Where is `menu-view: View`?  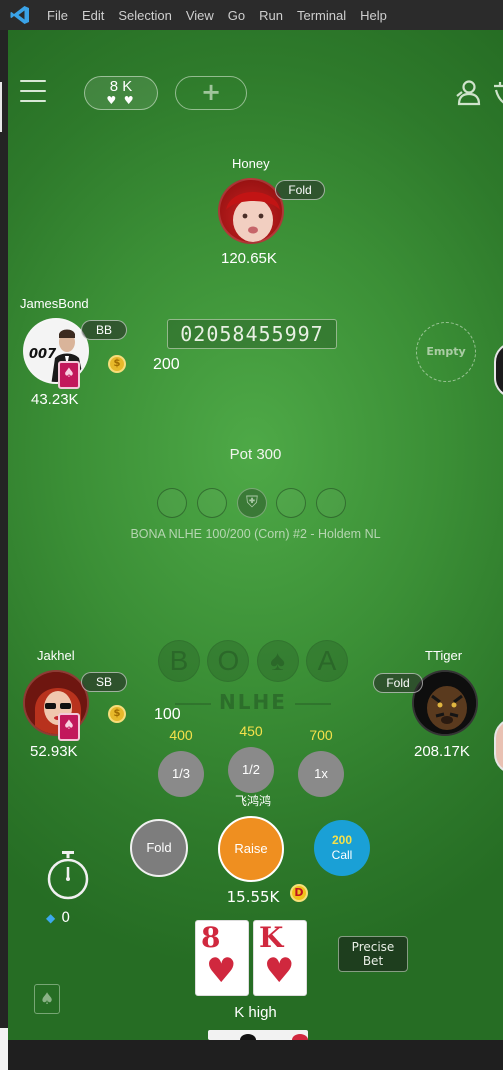
menu-view: View is located at coordinates (200, 15).